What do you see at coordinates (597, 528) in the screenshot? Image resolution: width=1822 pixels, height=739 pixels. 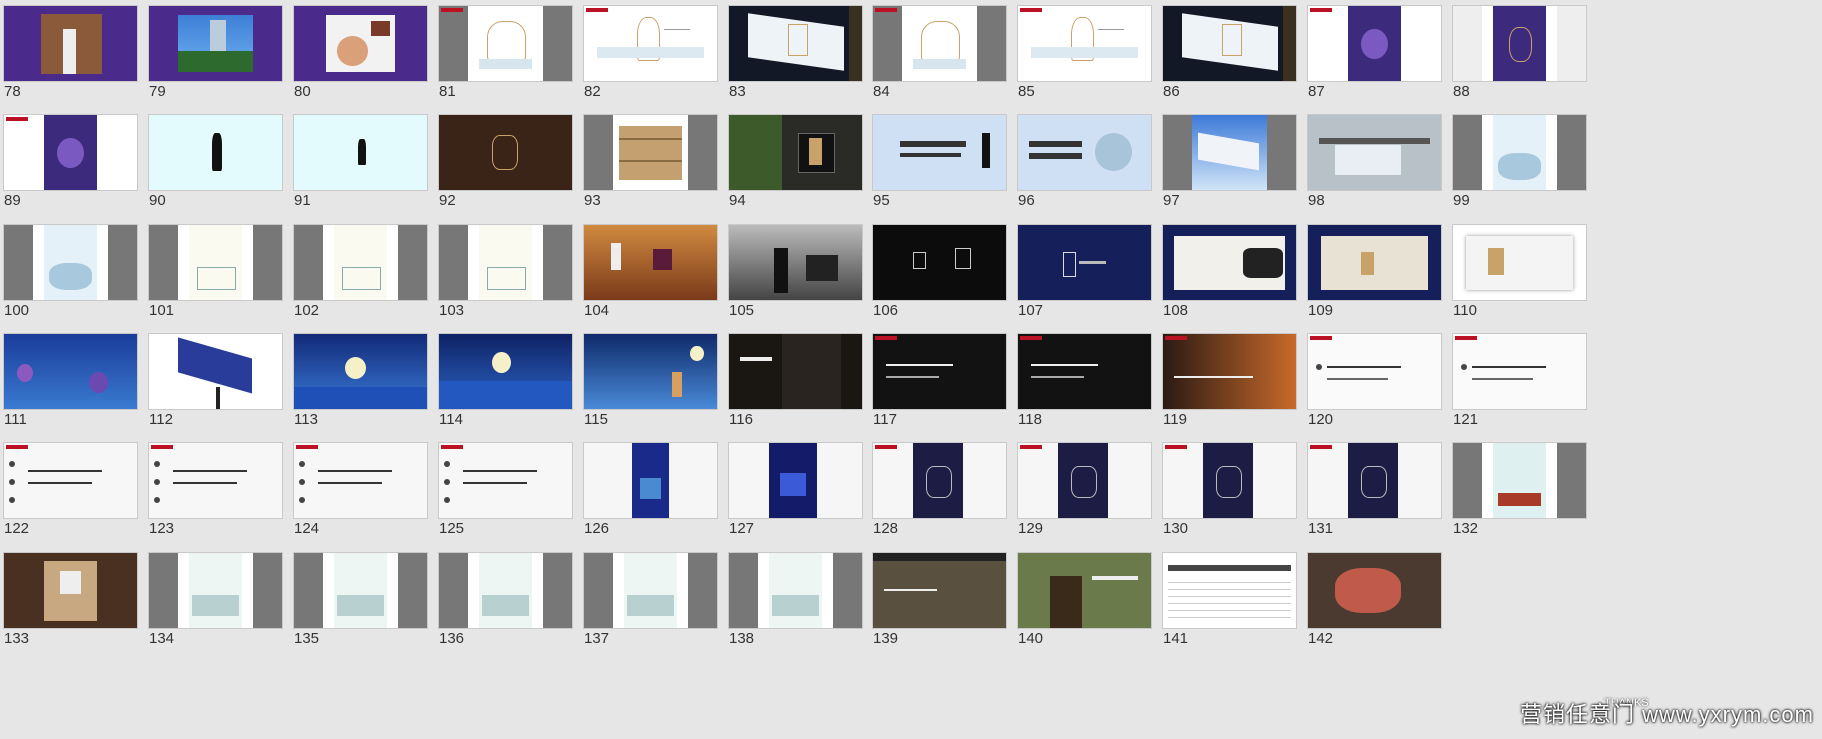 I see `slide-number: 126` at bounding box center [597, 528].